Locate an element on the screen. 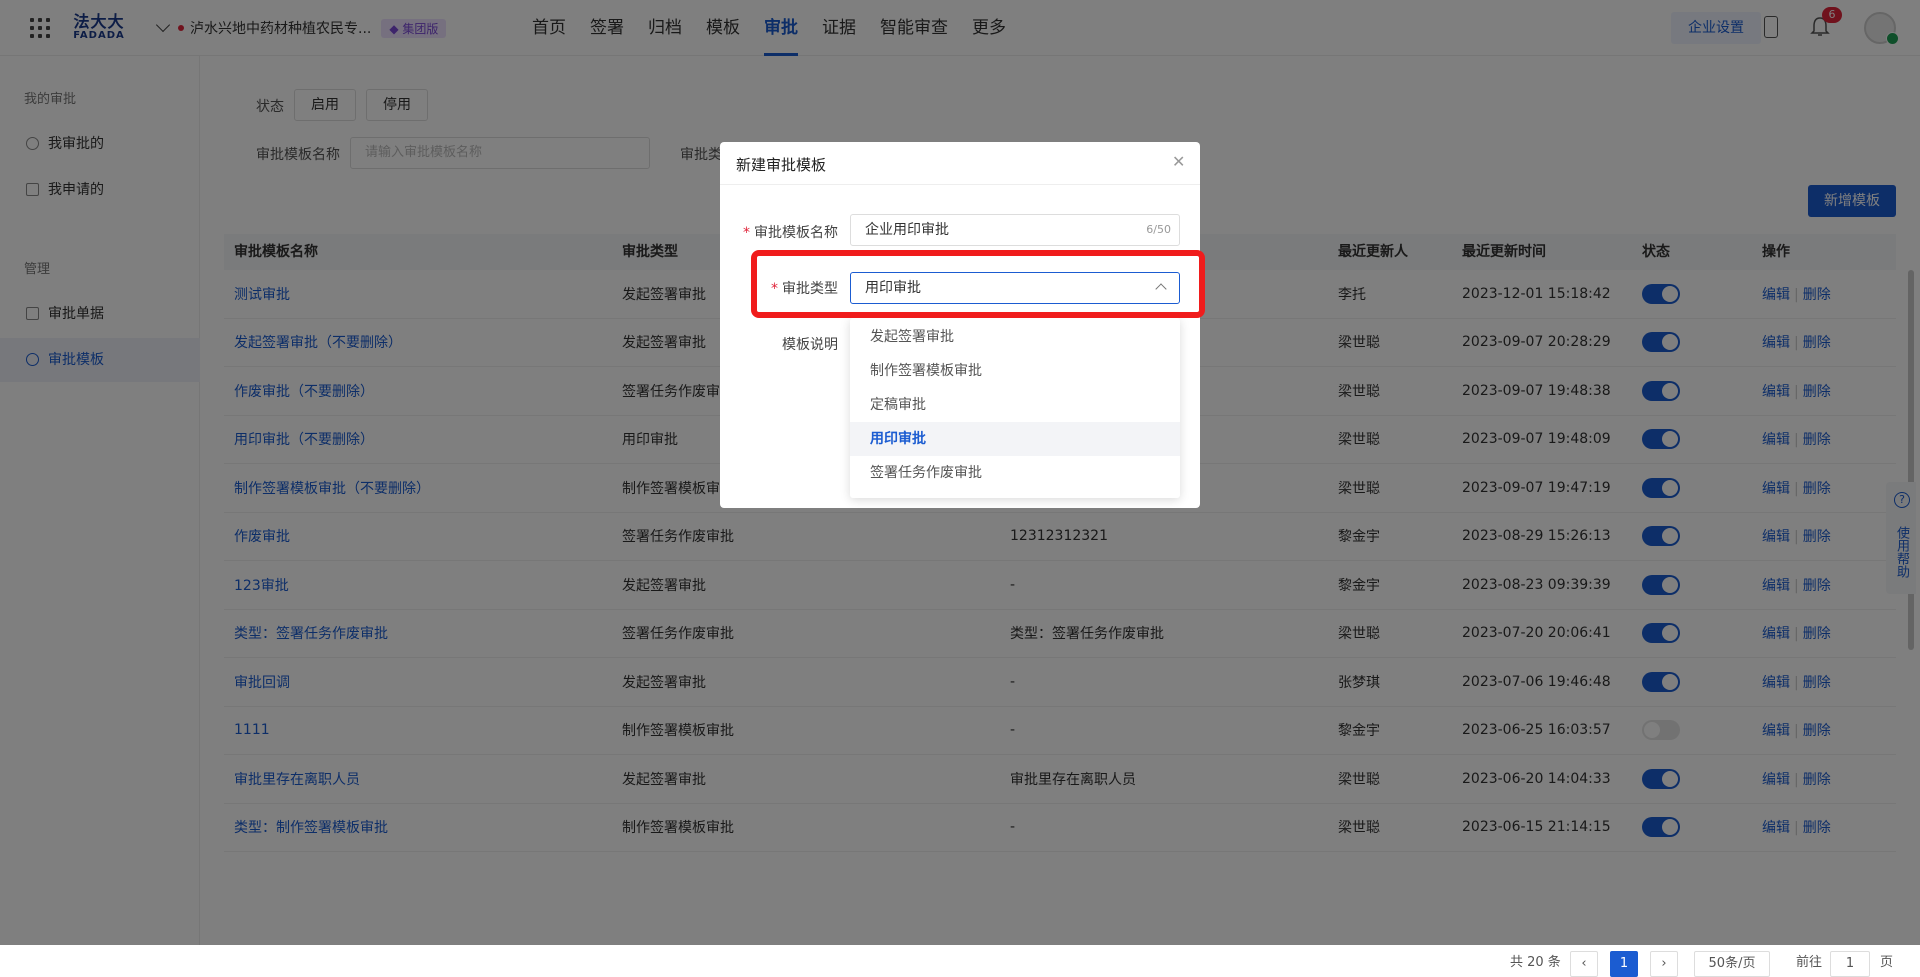 The height and width of the screenshot is (977, 1920). page-size-select: 50条/页 is located at coordinates (1732, 964).